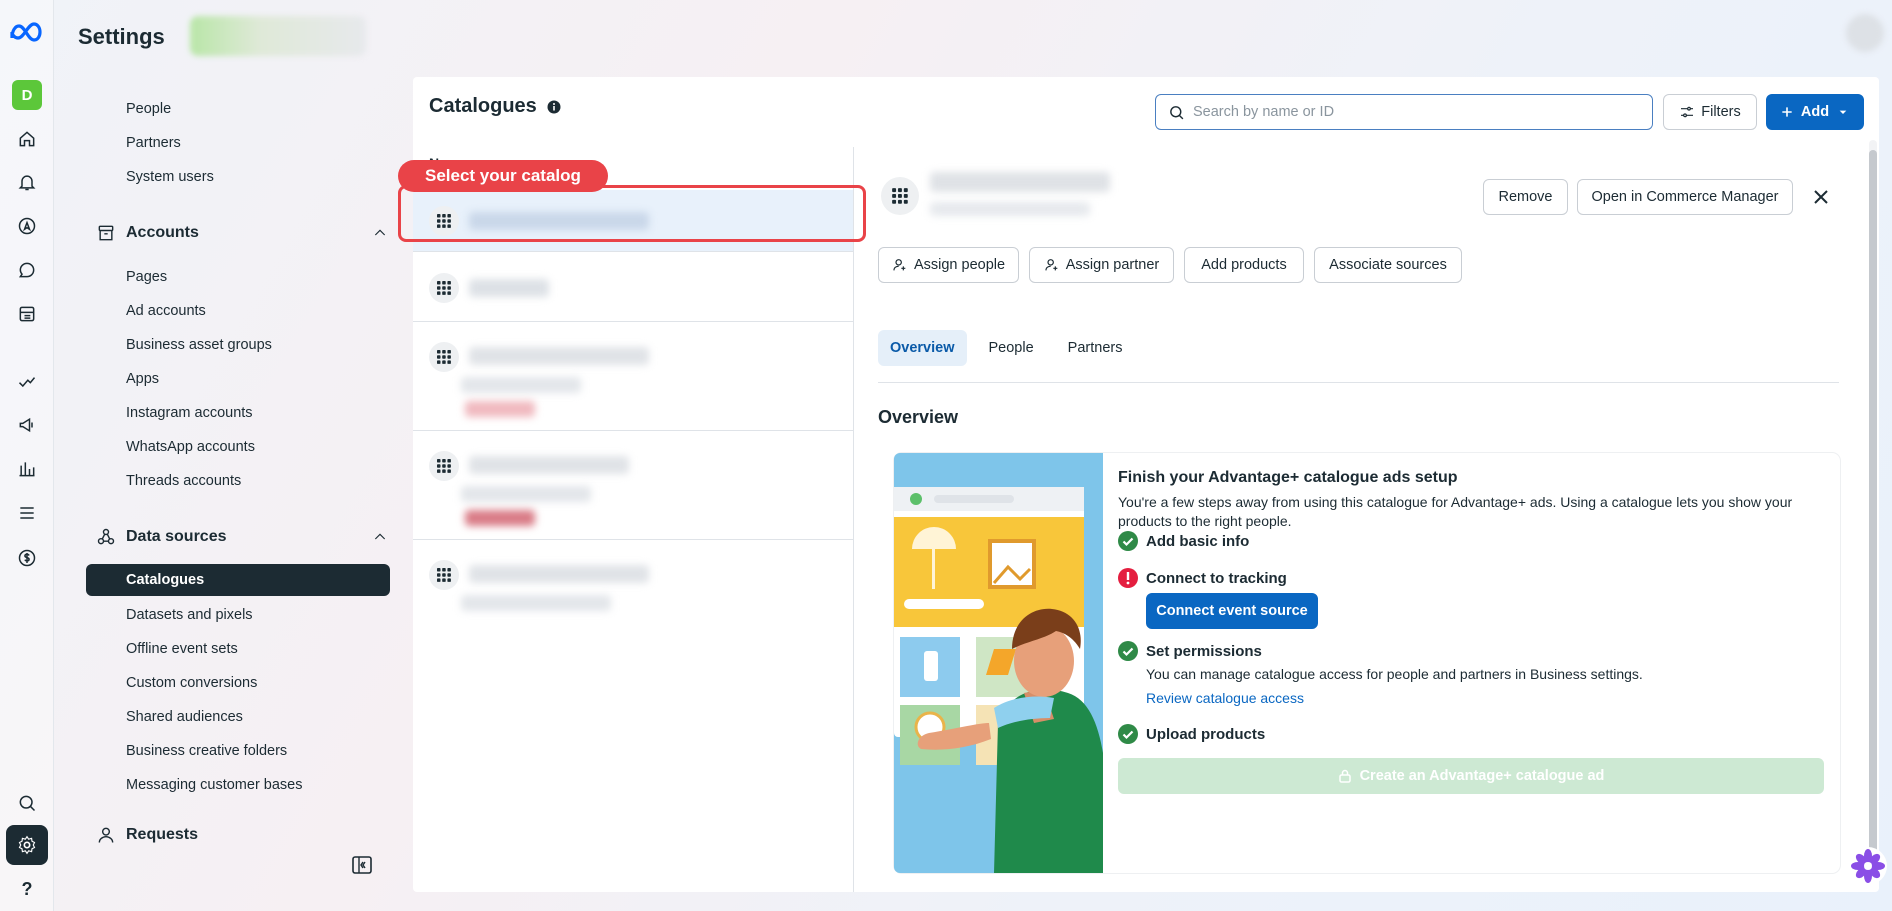 The width and height of the screenshot is (1892, 911). Describe the element at coordinates (206, 751) in the screenshot. I see `sidebar-item-business-creative-folders: Business creative folders` at that location.